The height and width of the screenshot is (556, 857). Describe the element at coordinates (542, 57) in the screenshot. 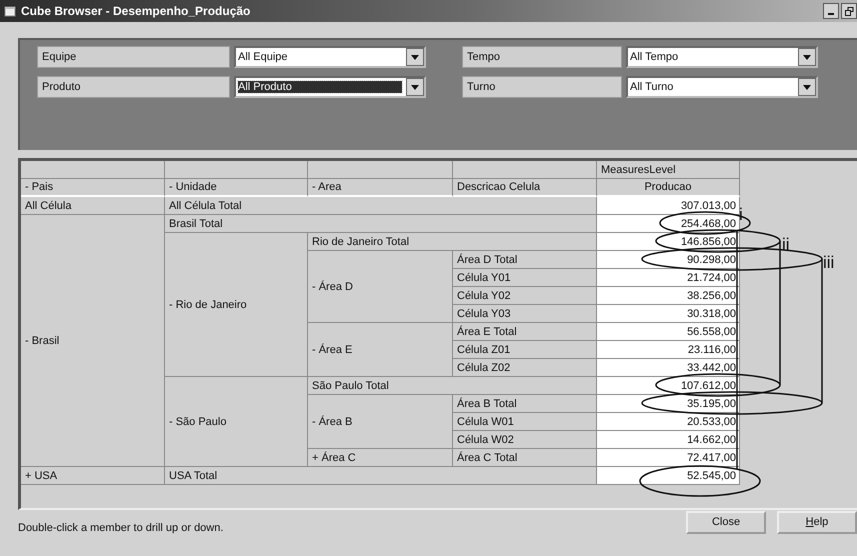

I see `filter-label: Tempo` at that location.